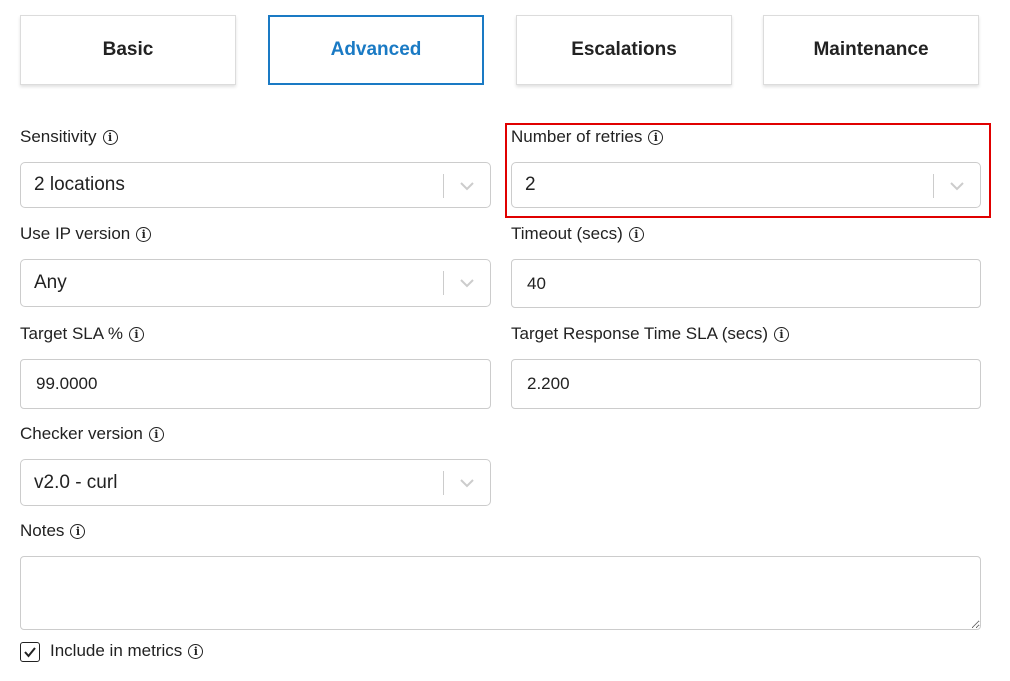 This screenshot has height=681, width=1010. Describe the element at coordinates (567, 233) in the screenshot. I see `timeout-label-text: Timeout (secs)` at that location.